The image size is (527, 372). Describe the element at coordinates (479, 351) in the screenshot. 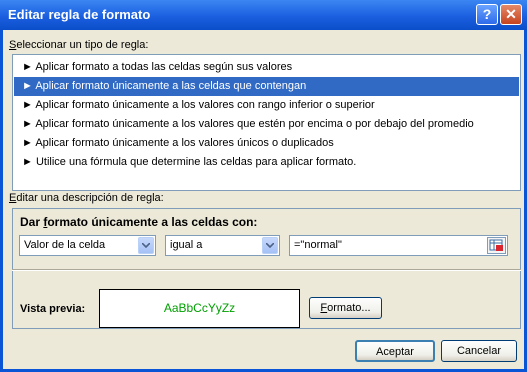

I see `cancel-button: Cancelar` at that location.